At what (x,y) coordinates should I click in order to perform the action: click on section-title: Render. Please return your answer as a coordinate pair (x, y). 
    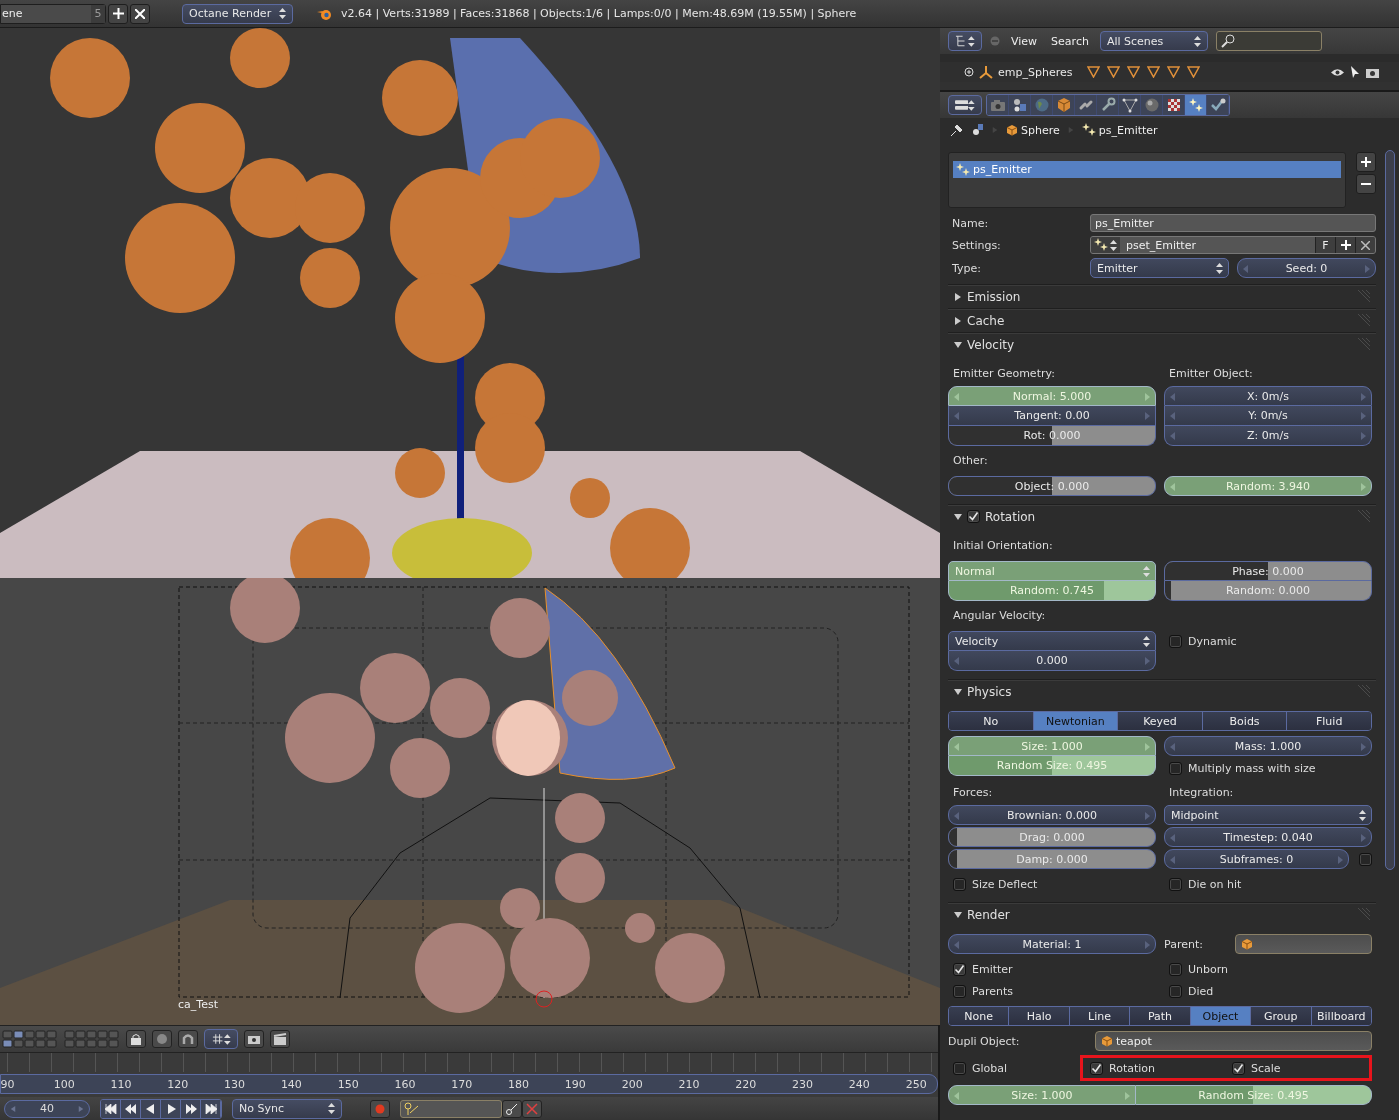
    Looking at the image, I should click on (988, 914).